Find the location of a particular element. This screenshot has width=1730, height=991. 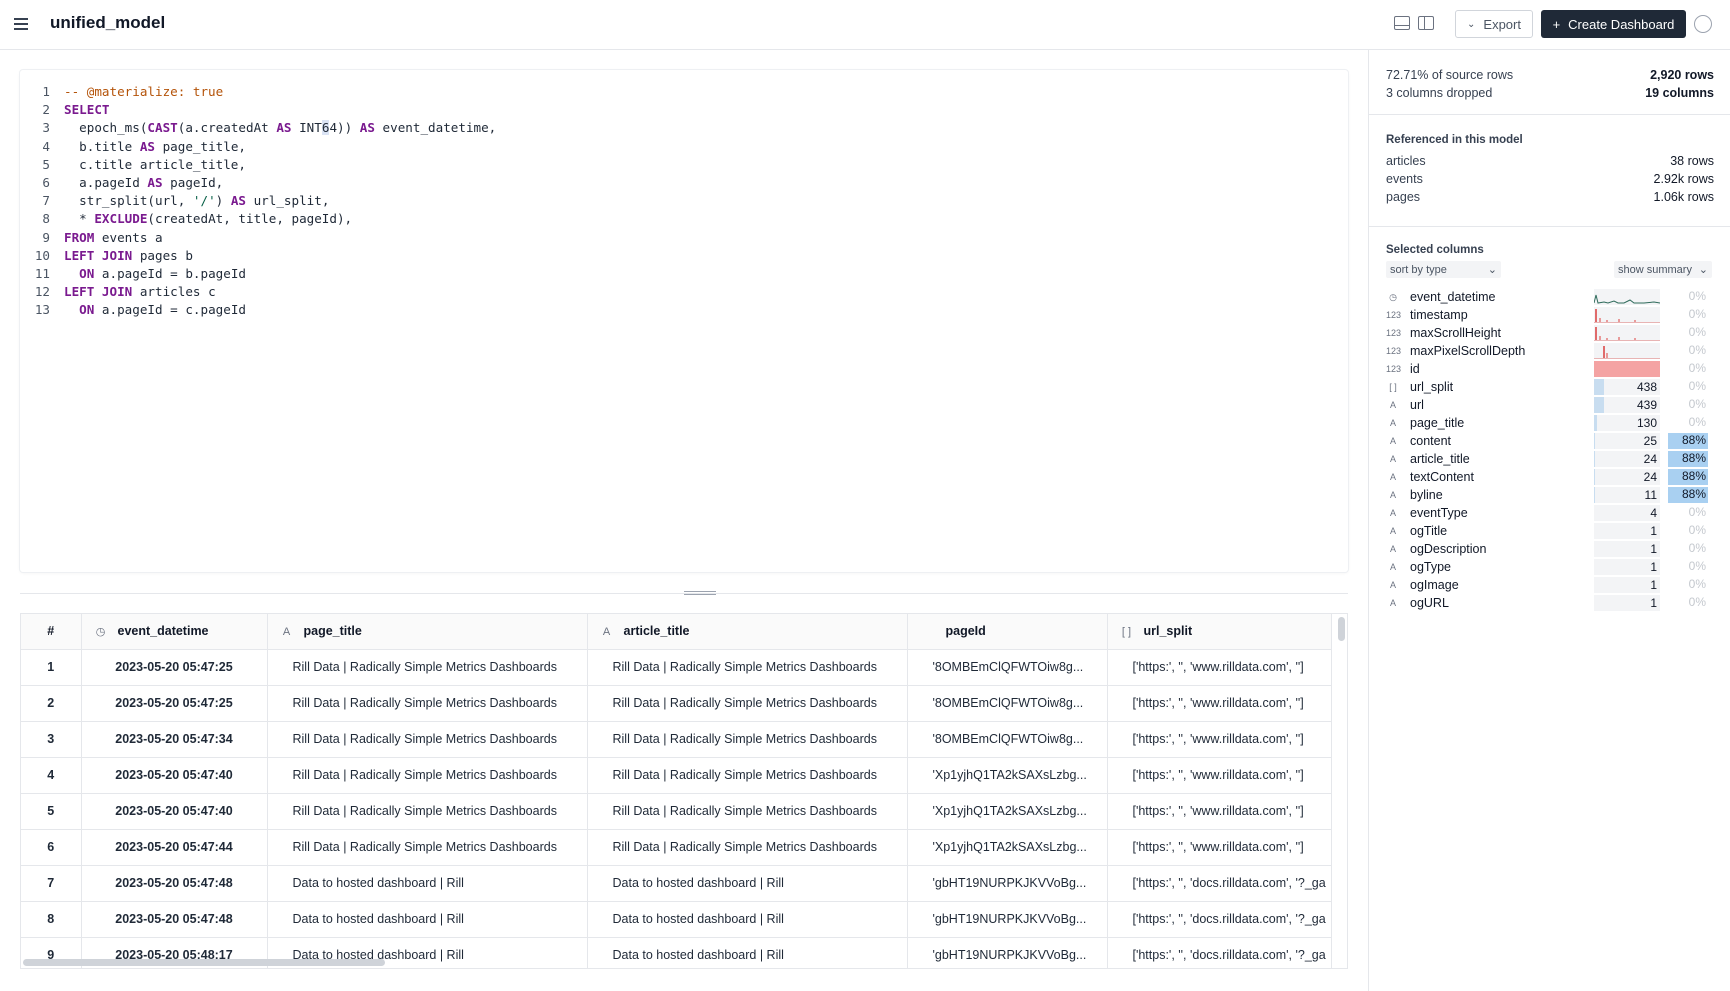

column-summary-row: AogImage 1 0% is located at coordinates (1550, 585).